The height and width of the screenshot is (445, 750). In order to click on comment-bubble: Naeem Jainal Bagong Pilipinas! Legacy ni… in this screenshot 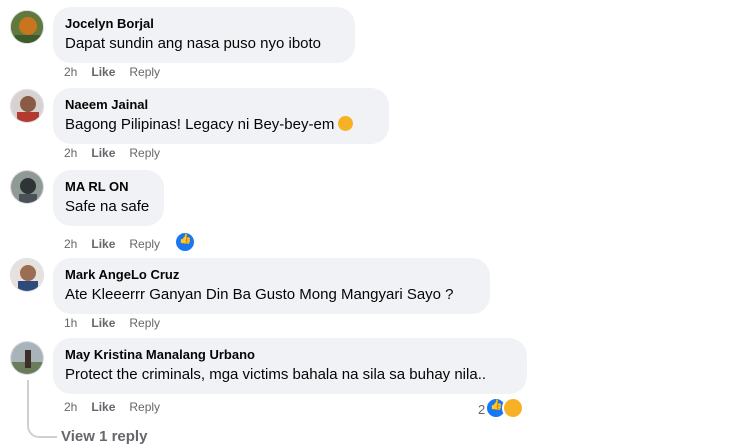, I will do `click(221, 116)`.